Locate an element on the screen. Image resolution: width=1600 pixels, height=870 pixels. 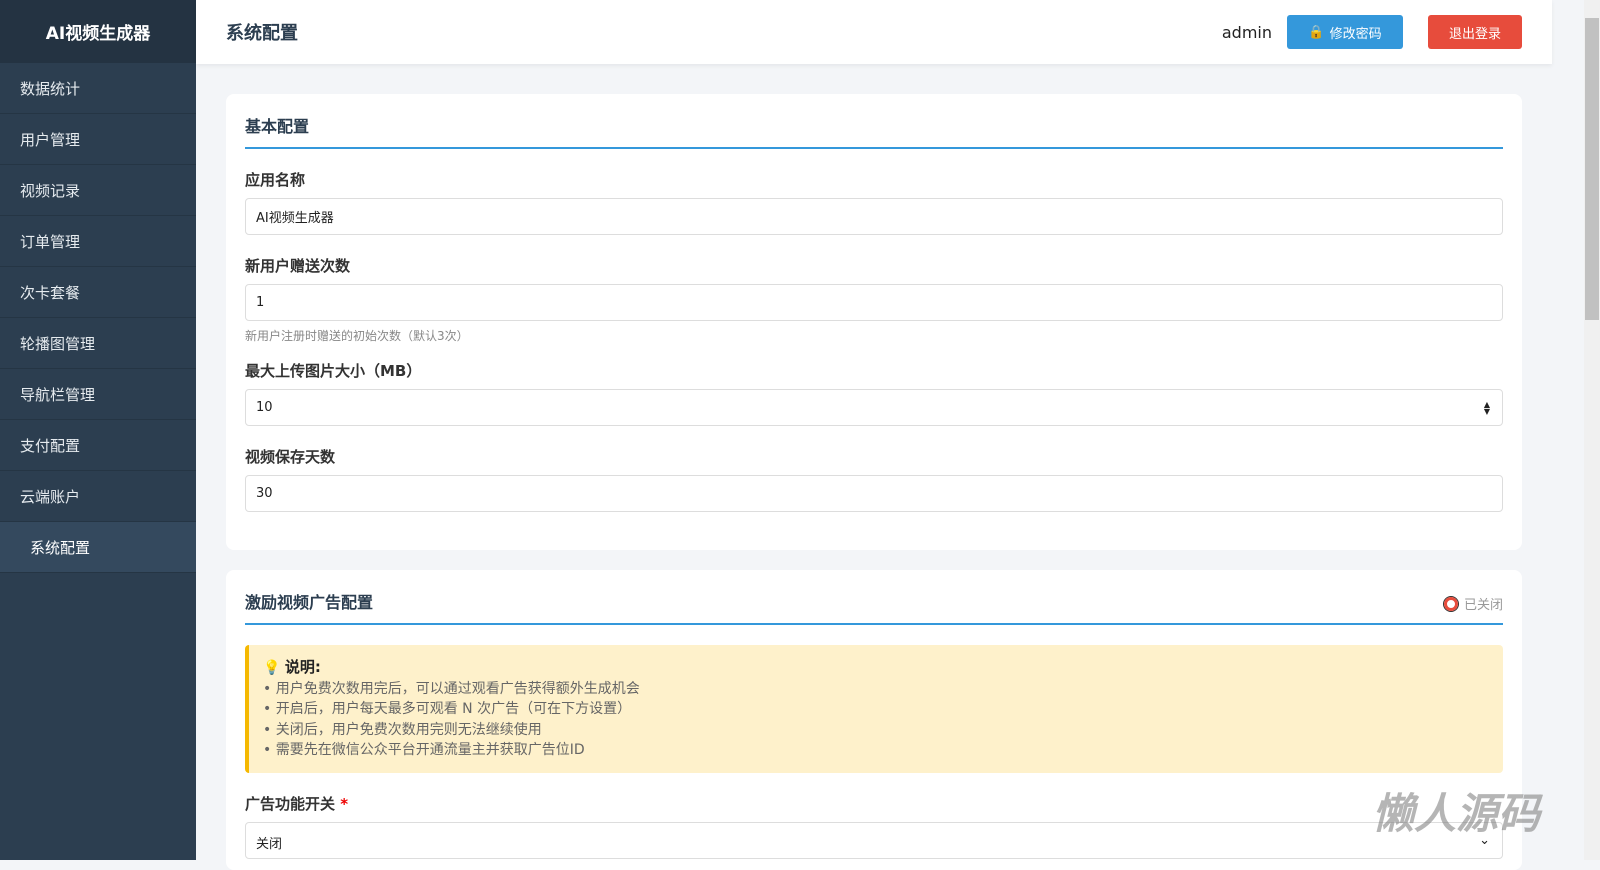
ad-status: 已关闭 is located at coordinates (1473, 603).